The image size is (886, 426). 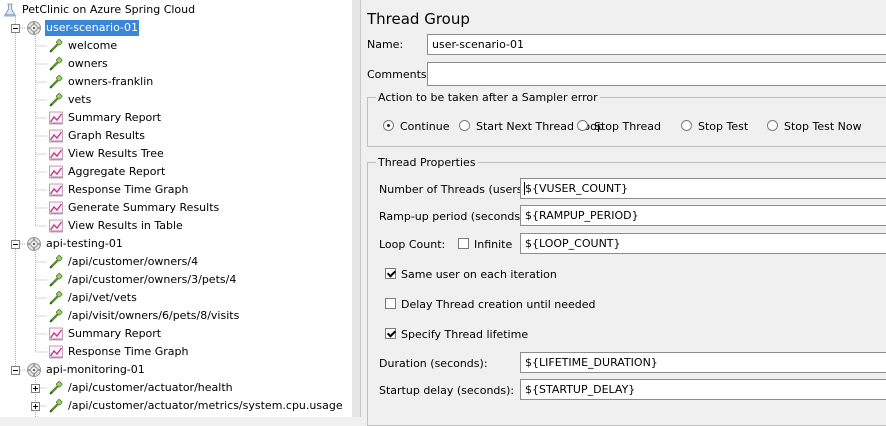 What do you see at coordinates (463, 243) in the screenshot?
I see `infinite-checkbox` at bounding box center [463, 243].